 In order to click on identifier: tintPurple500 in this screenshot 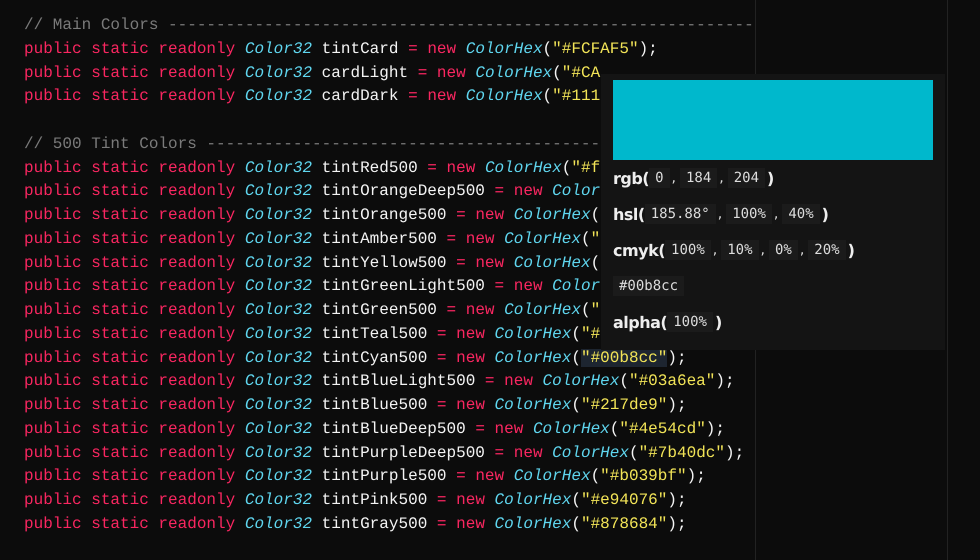, I will do `click(384, 476)`.